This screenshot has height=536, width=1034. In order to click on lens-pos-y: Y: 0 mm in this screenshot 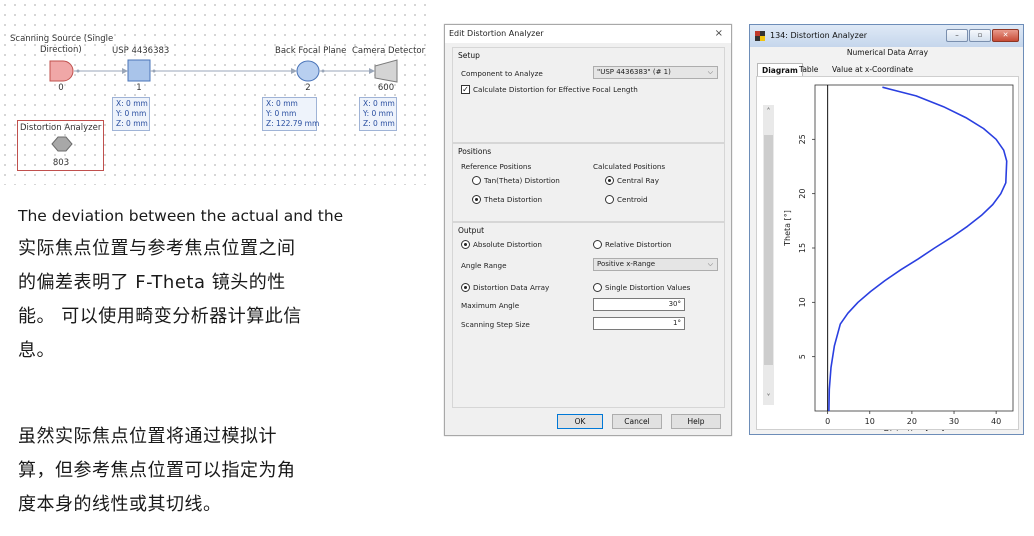, I will do `click(131, 113)`.